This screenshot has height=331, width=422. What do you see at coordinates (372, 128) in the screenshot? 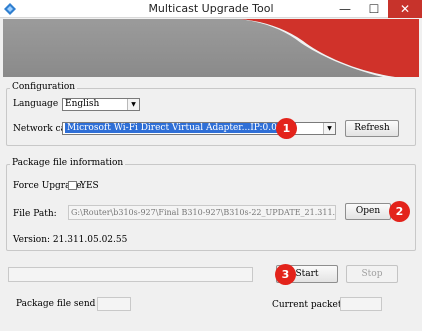
I see `refresh-button: Refresh` at bounding box center [372, 128].